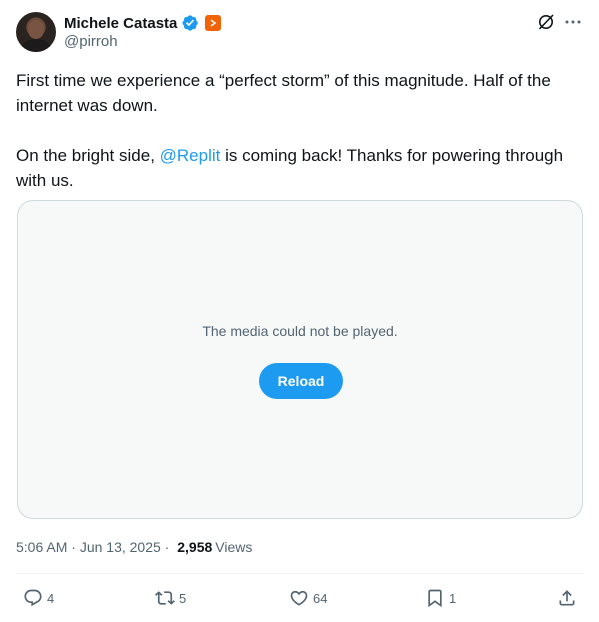 The width and height of the screenshot is (599, 622). Describe the element at coordinates (573, 22) in the screenshot. I see `more-icon` at that location.